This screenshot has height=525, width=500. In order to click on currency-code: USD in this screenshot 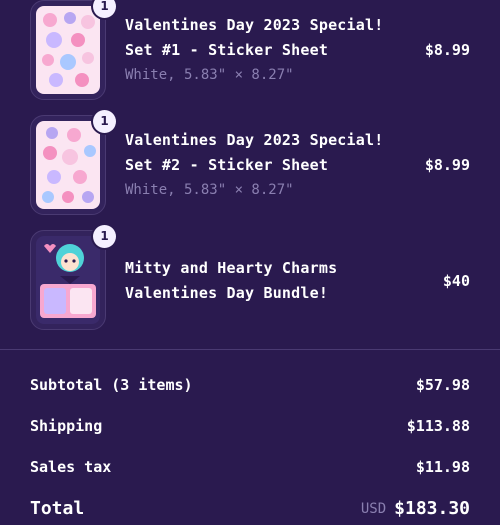, I will do `click(373, 509)`.